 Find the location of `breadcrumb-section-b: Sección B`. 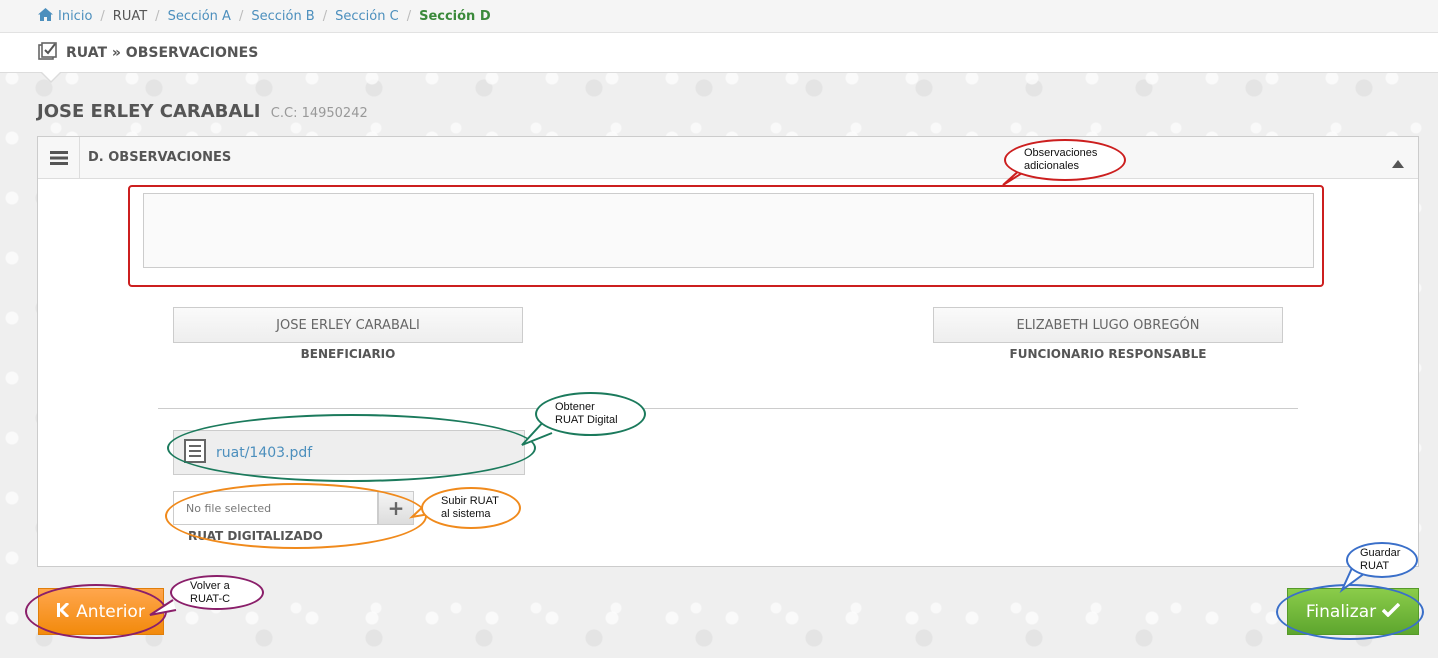

breadcrumb-section-b: Sección B is located at coordinates (282, 16).